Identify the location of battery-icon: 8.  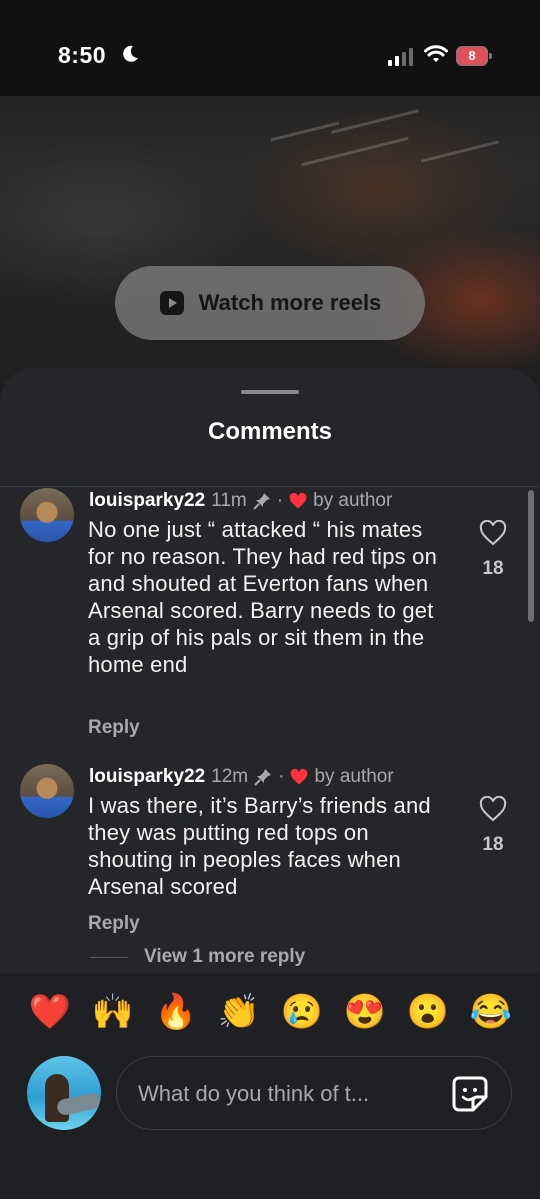
(474, 56).